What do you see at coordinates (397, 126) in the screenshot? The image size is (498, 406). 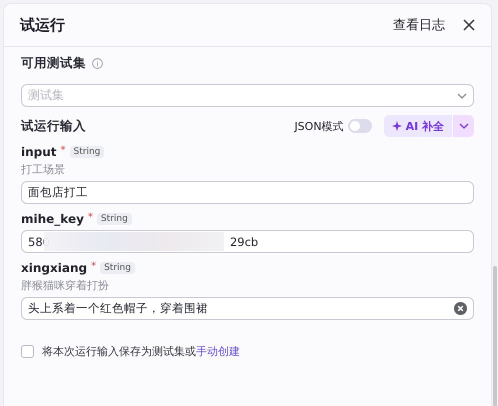 I see `sparkle-icon` at bounding box center [397, 126].